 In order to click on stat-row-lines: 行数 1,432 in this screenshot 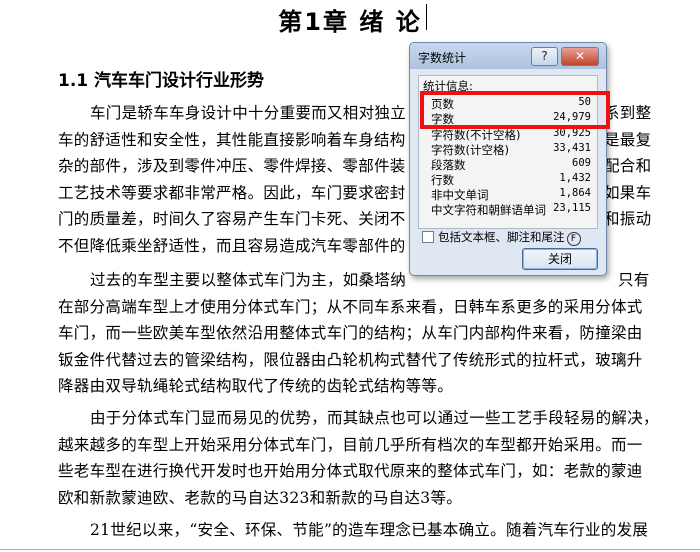, I will do `click(511, 179)`.